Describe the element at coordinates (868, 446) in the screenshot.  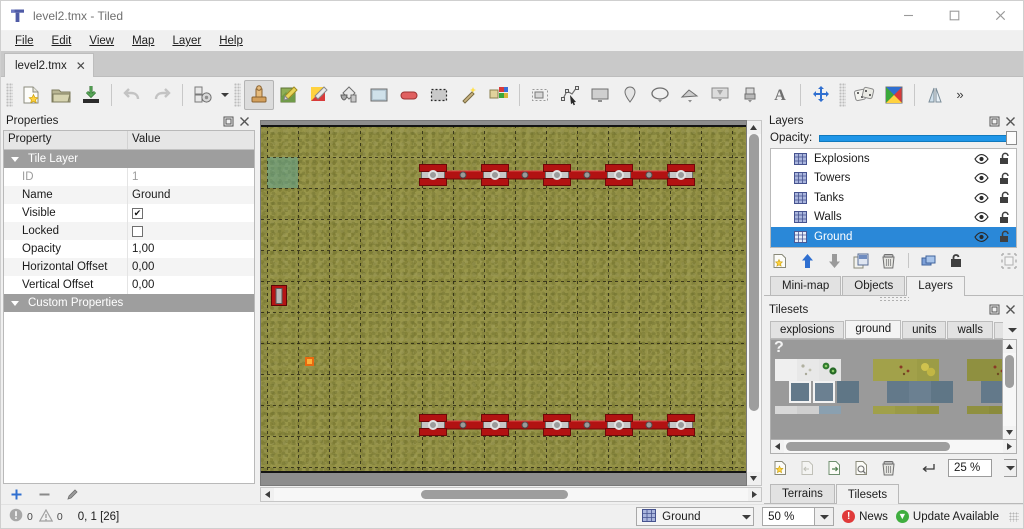
I see `tileset-horizontal-scroll-thumb` at that location.